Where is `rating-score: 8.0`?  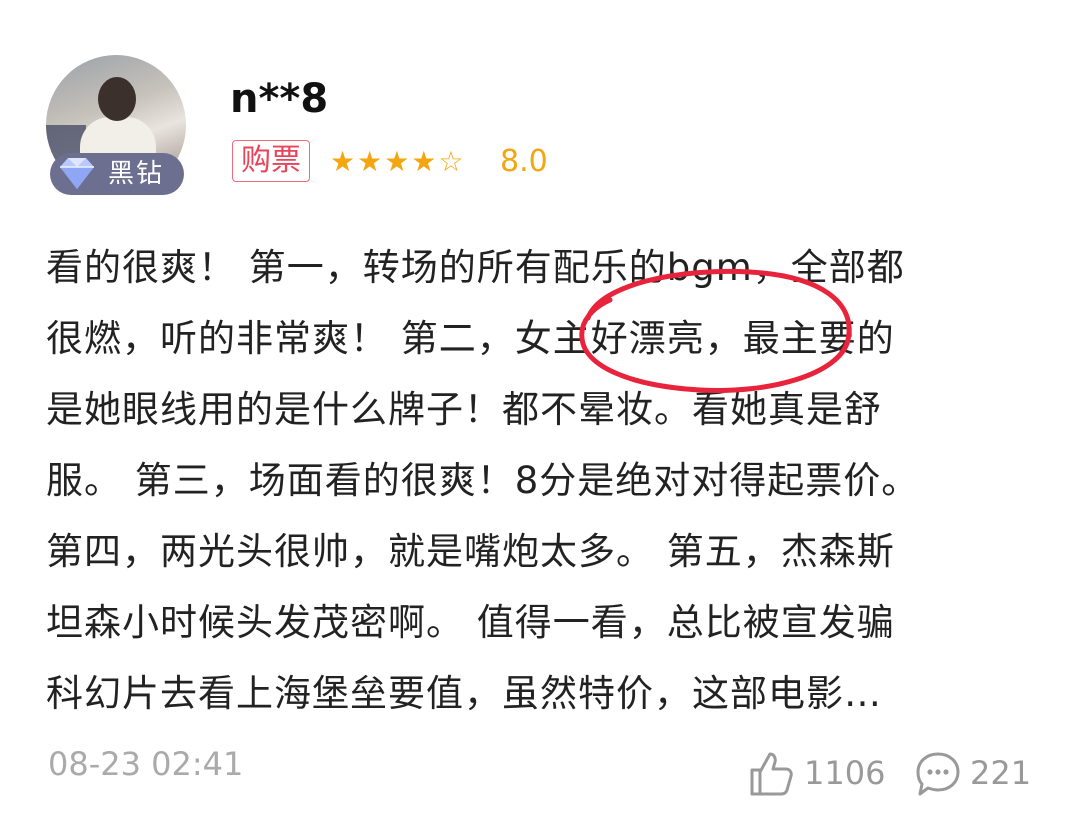
rating-score: 8.0 is located at coordinates (524, 161).